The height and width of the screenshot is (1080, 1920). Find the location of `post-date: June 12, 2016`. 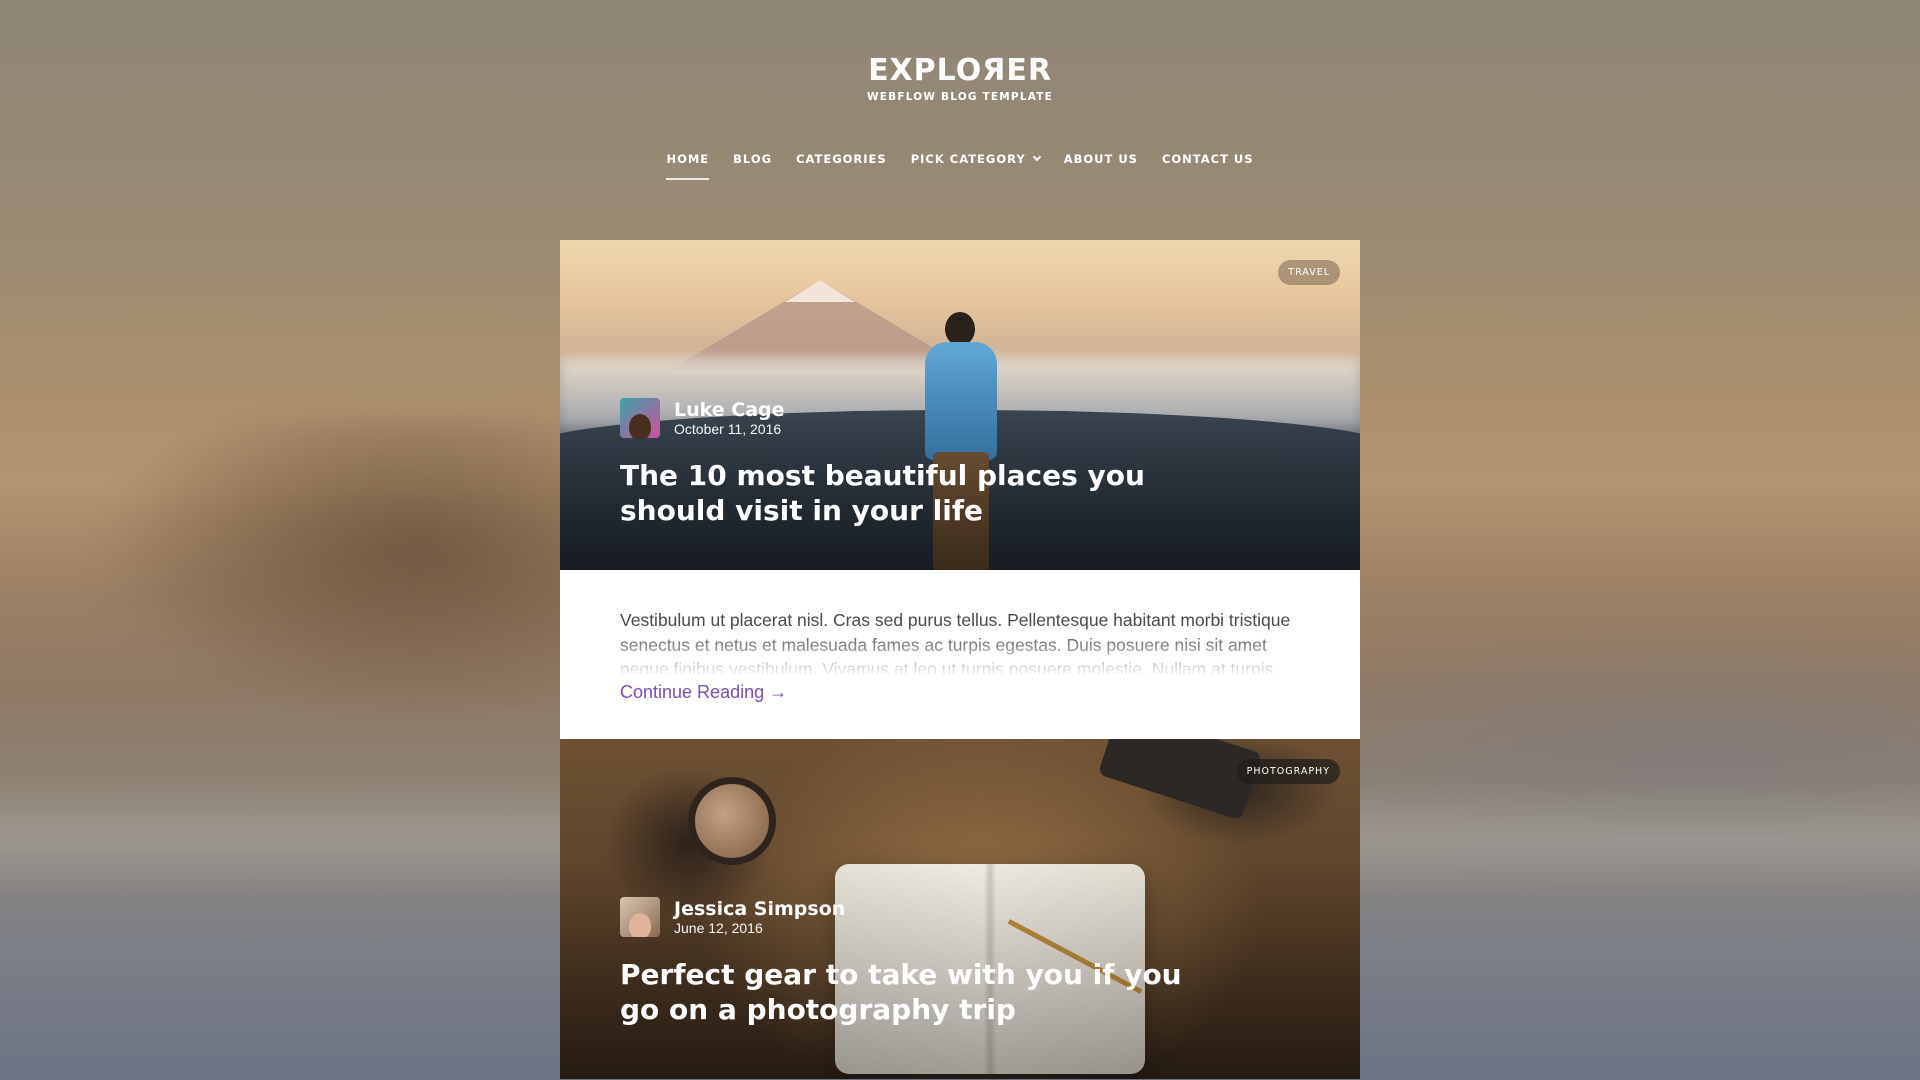

post-date: June 12, 2016 is located at coordinates (718, 928).